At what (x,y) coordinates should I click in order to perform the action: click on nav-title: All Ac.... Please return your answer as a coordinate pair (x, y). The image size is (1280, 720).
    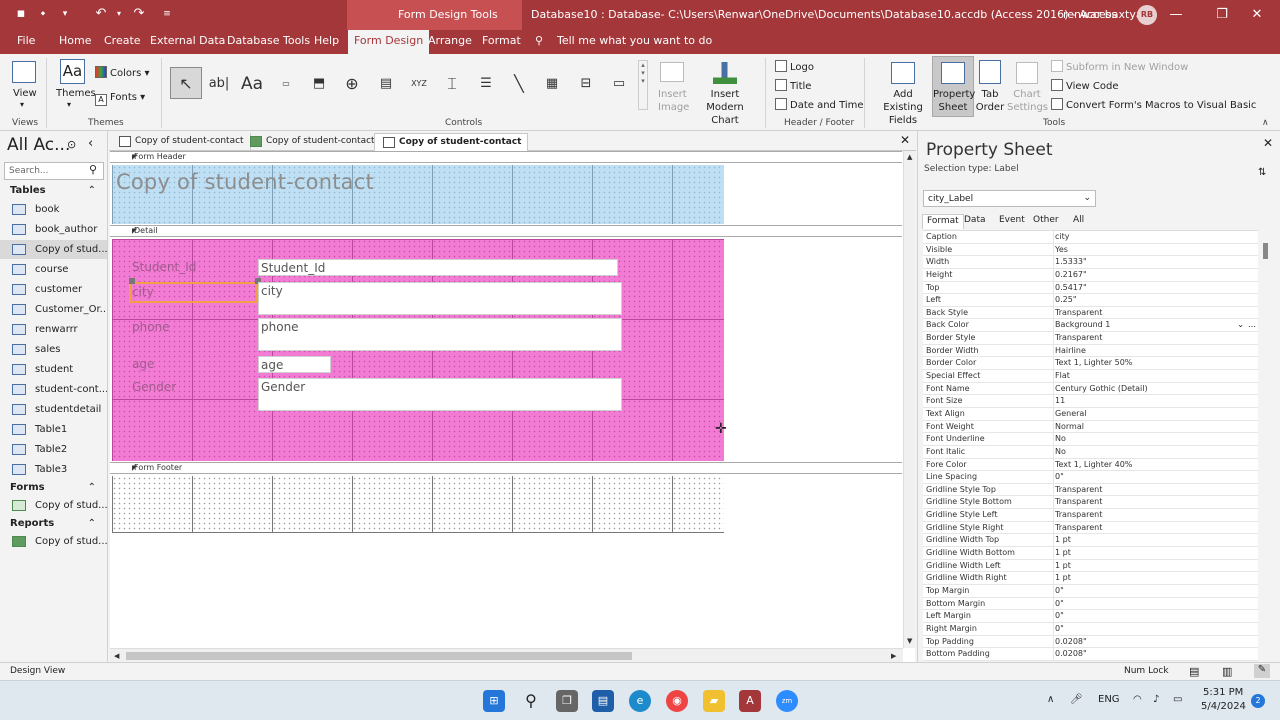
    Looking at the image, I should click on (38, 145).